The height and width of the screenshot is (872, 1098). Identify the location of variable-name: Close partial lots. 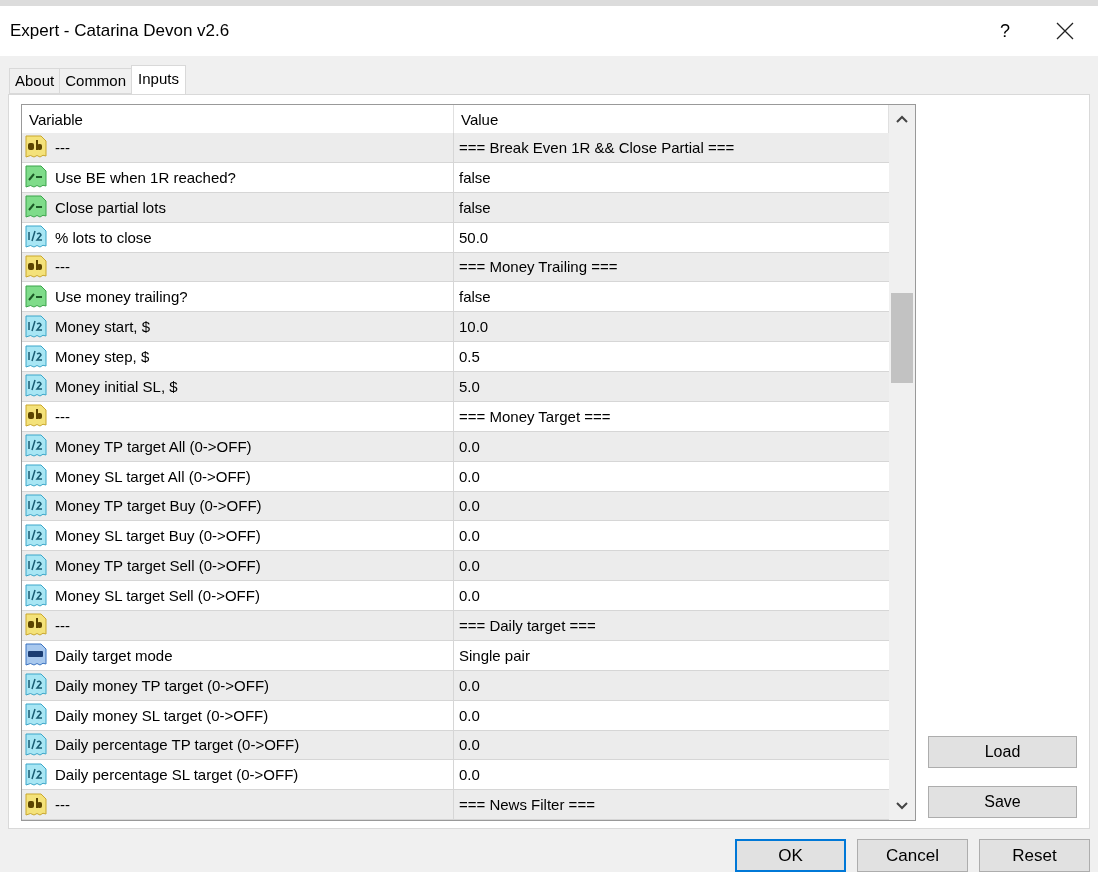
(110, 207).